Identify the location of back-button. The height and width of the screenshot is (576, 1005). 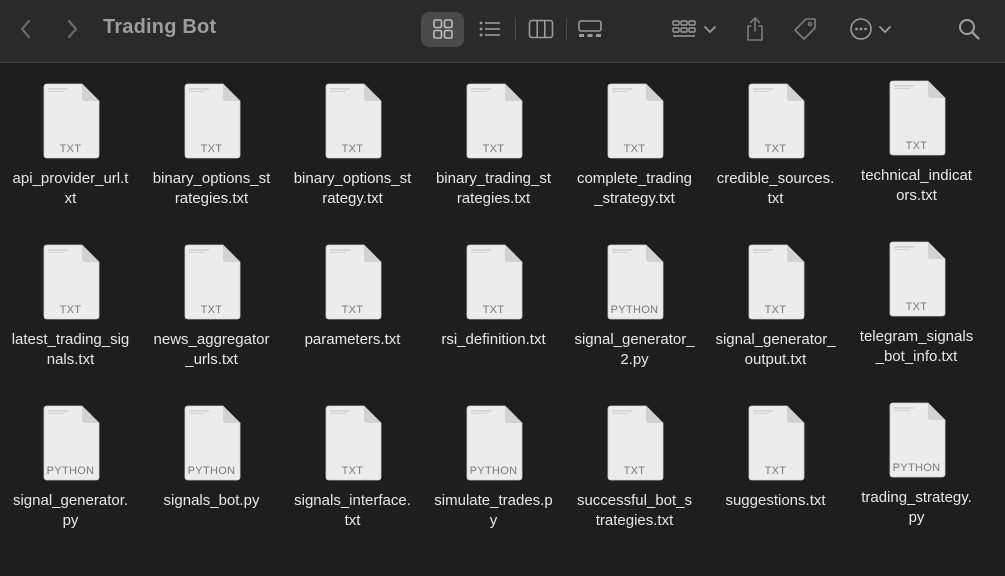
(26, 29).